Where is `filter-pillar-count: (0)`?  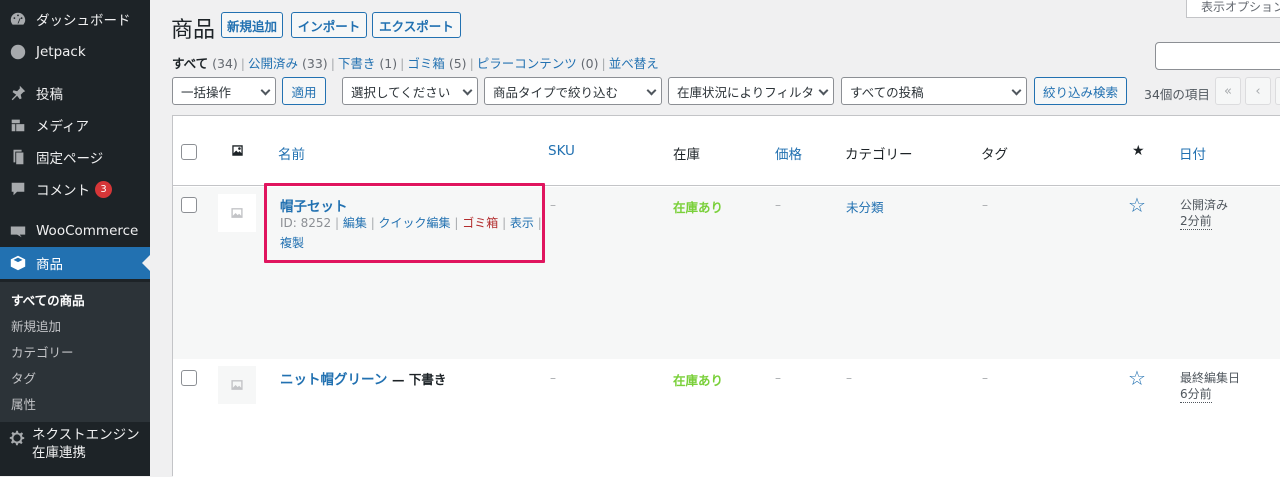 filter-pillar-count: (0) is located at coordinates (589, 63).